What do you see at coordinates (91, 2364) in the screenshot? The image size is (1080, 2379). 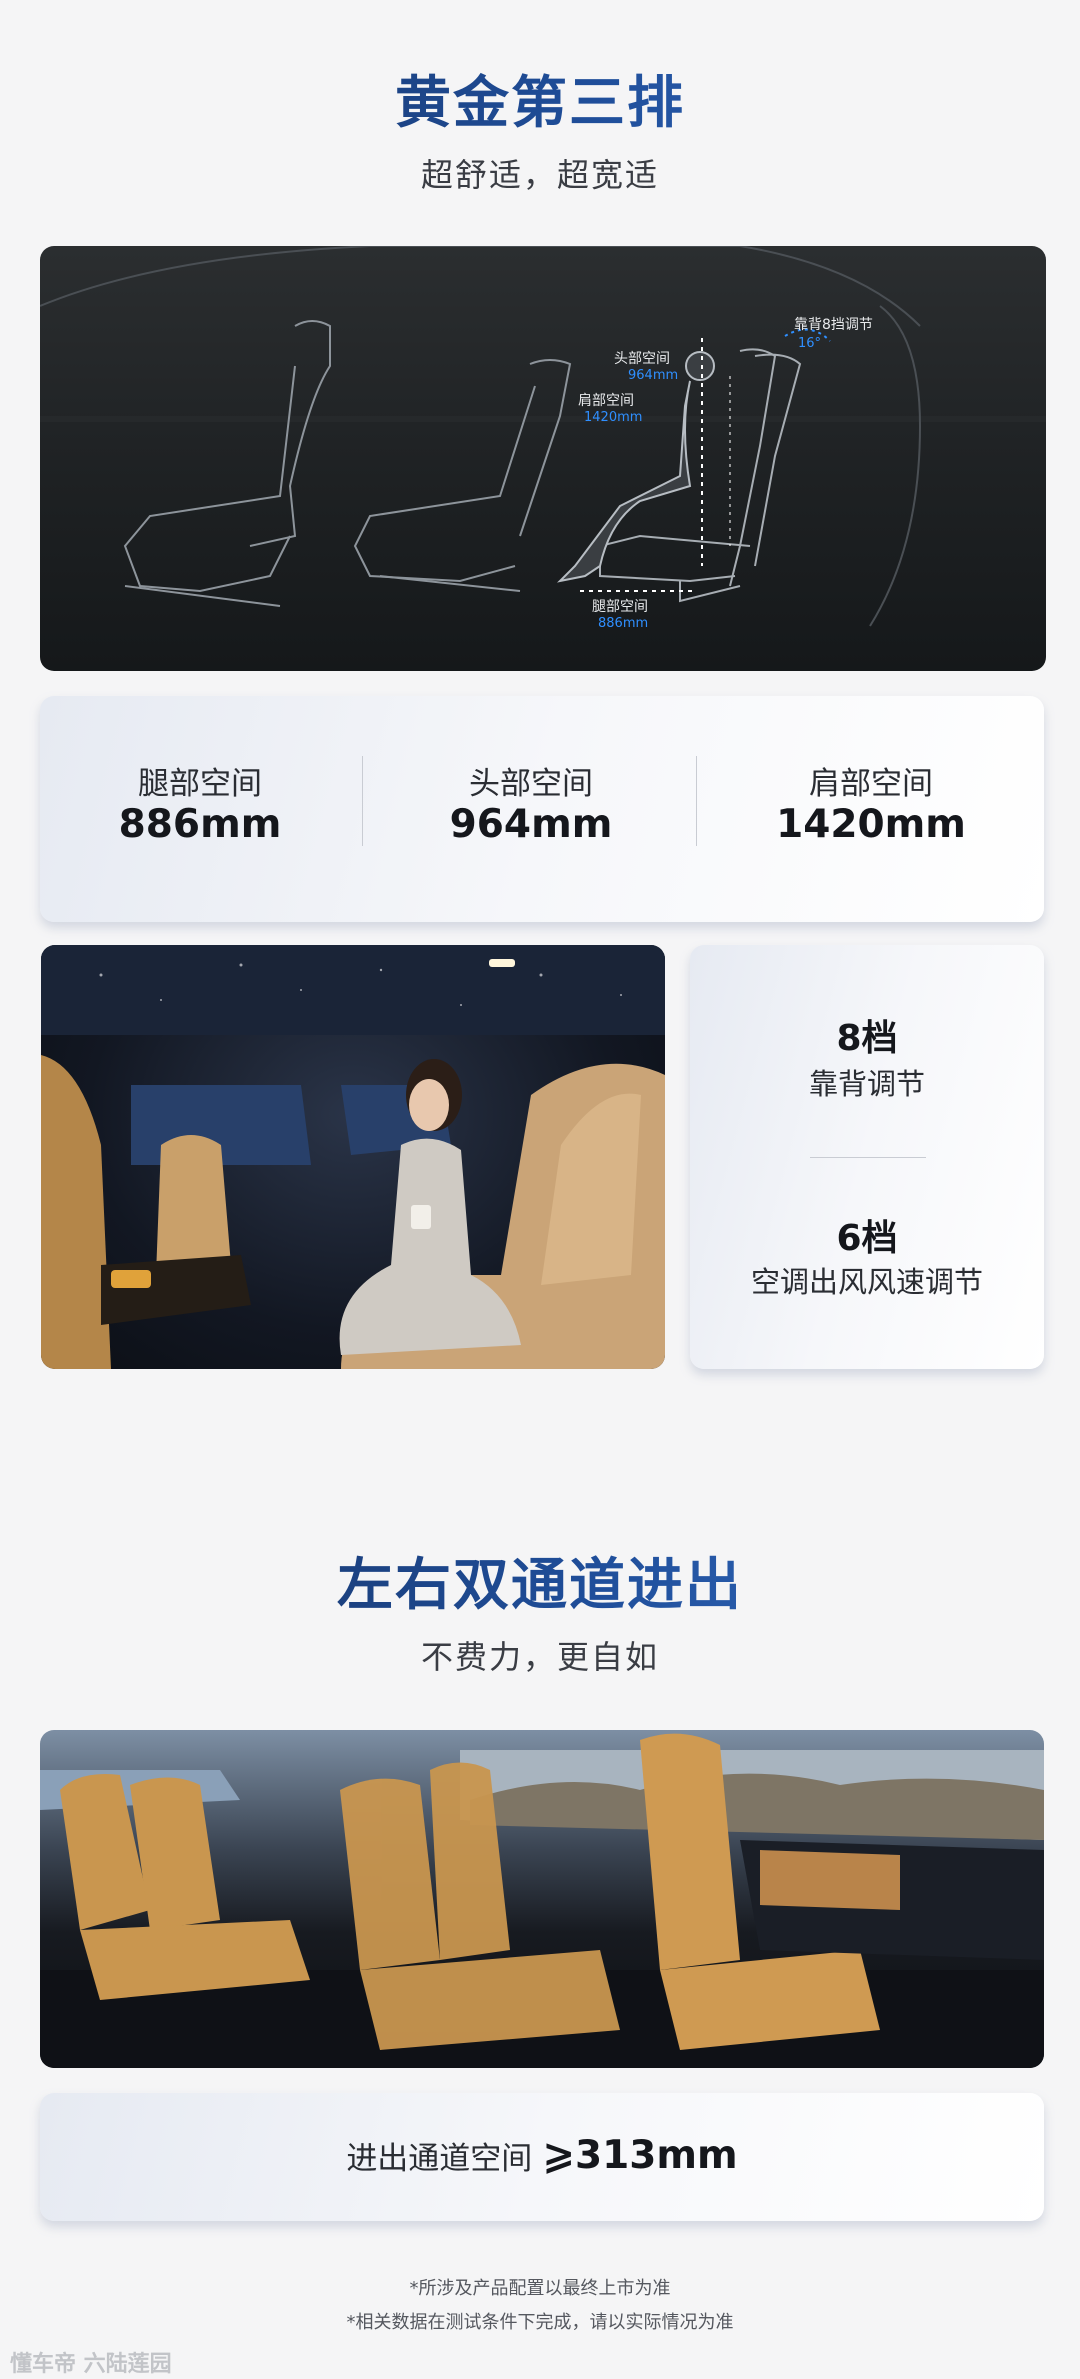 I see `watermark-logo: 懂车帝 六陆莲园` at bounding box center [91, 2364].